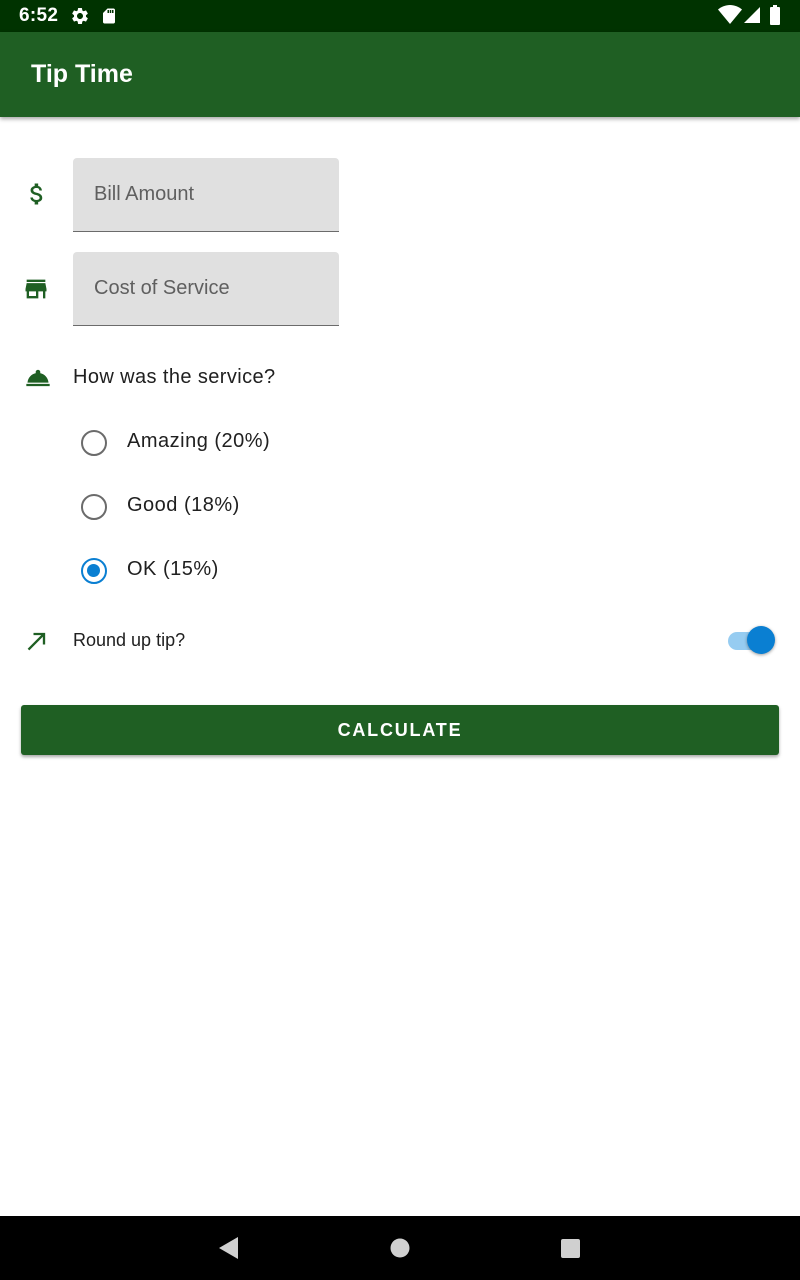 This screenshot has width=800, height=1280. I want to click on cost-of-service-input, so click(206, 288).